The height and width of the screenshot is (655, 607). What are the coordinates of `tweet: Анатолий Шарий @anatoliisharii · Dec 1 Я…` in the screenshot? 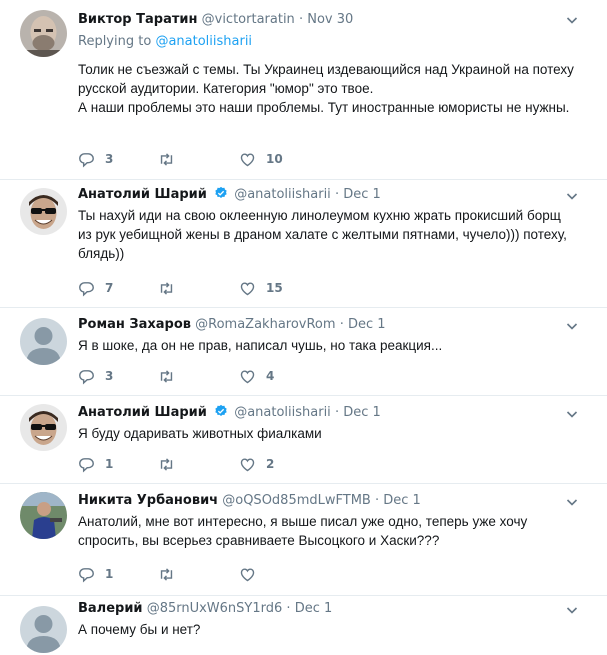 It's located at (303, 440).